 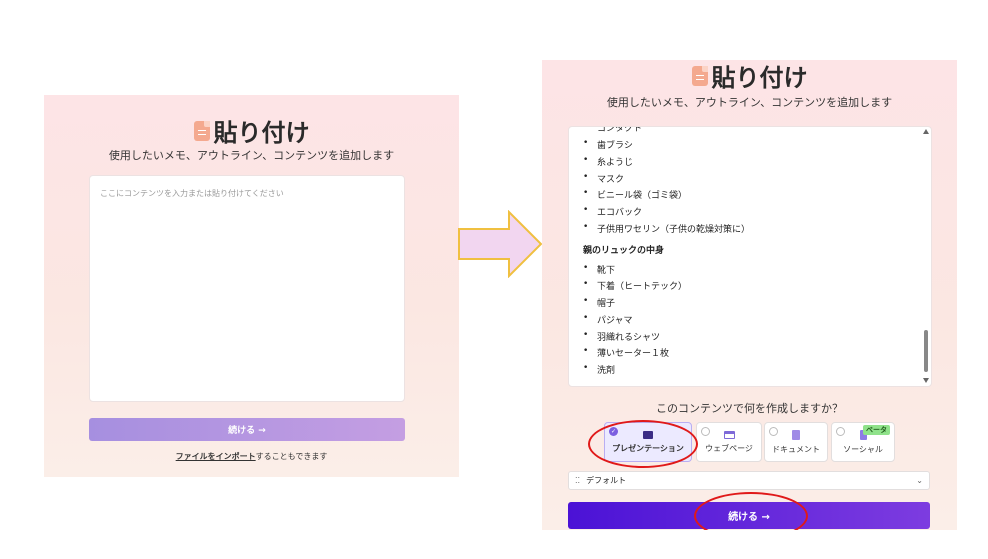 I want to click on textarea-placeholder: ここにコンテンツを入力または貼り付けてください, so click(x=192, y=193).